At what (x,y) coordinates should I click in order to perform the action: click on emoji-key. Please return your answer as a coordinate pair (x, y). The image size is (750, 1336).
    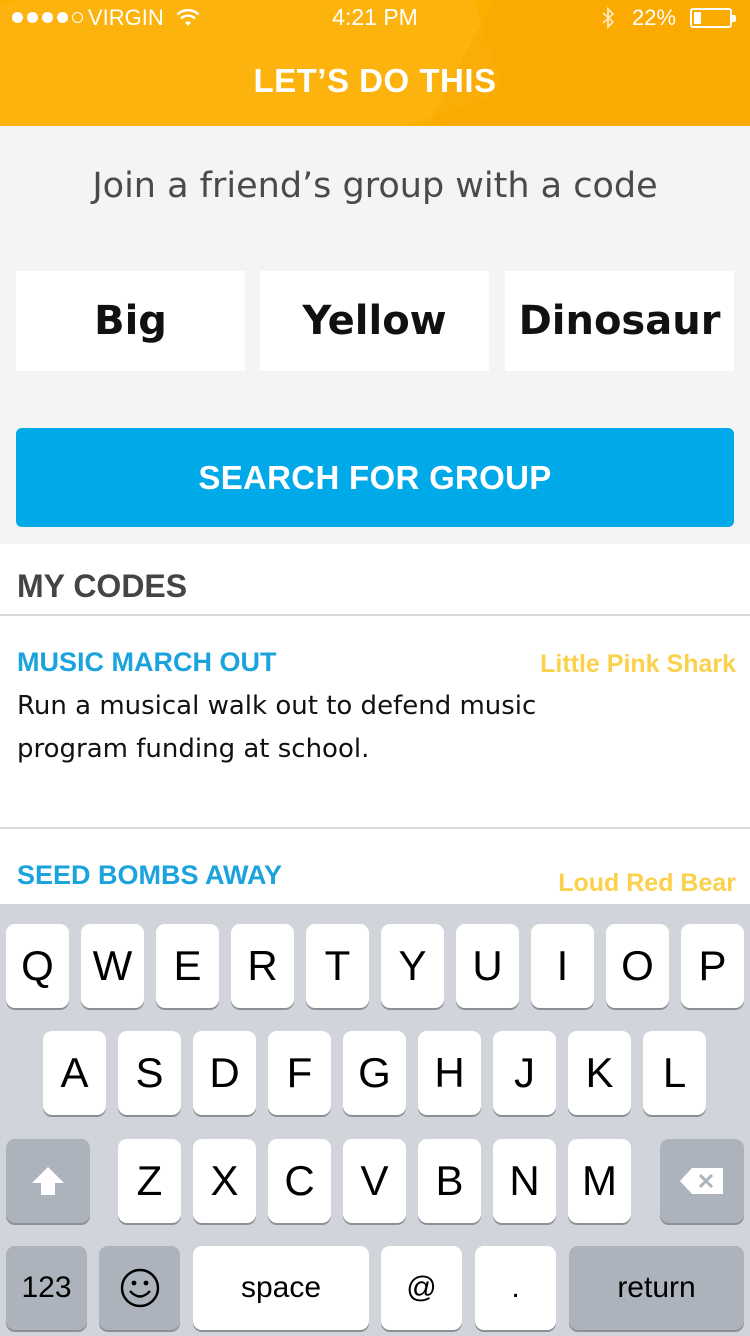
    Looking at the image, I should click on (139, 1288).